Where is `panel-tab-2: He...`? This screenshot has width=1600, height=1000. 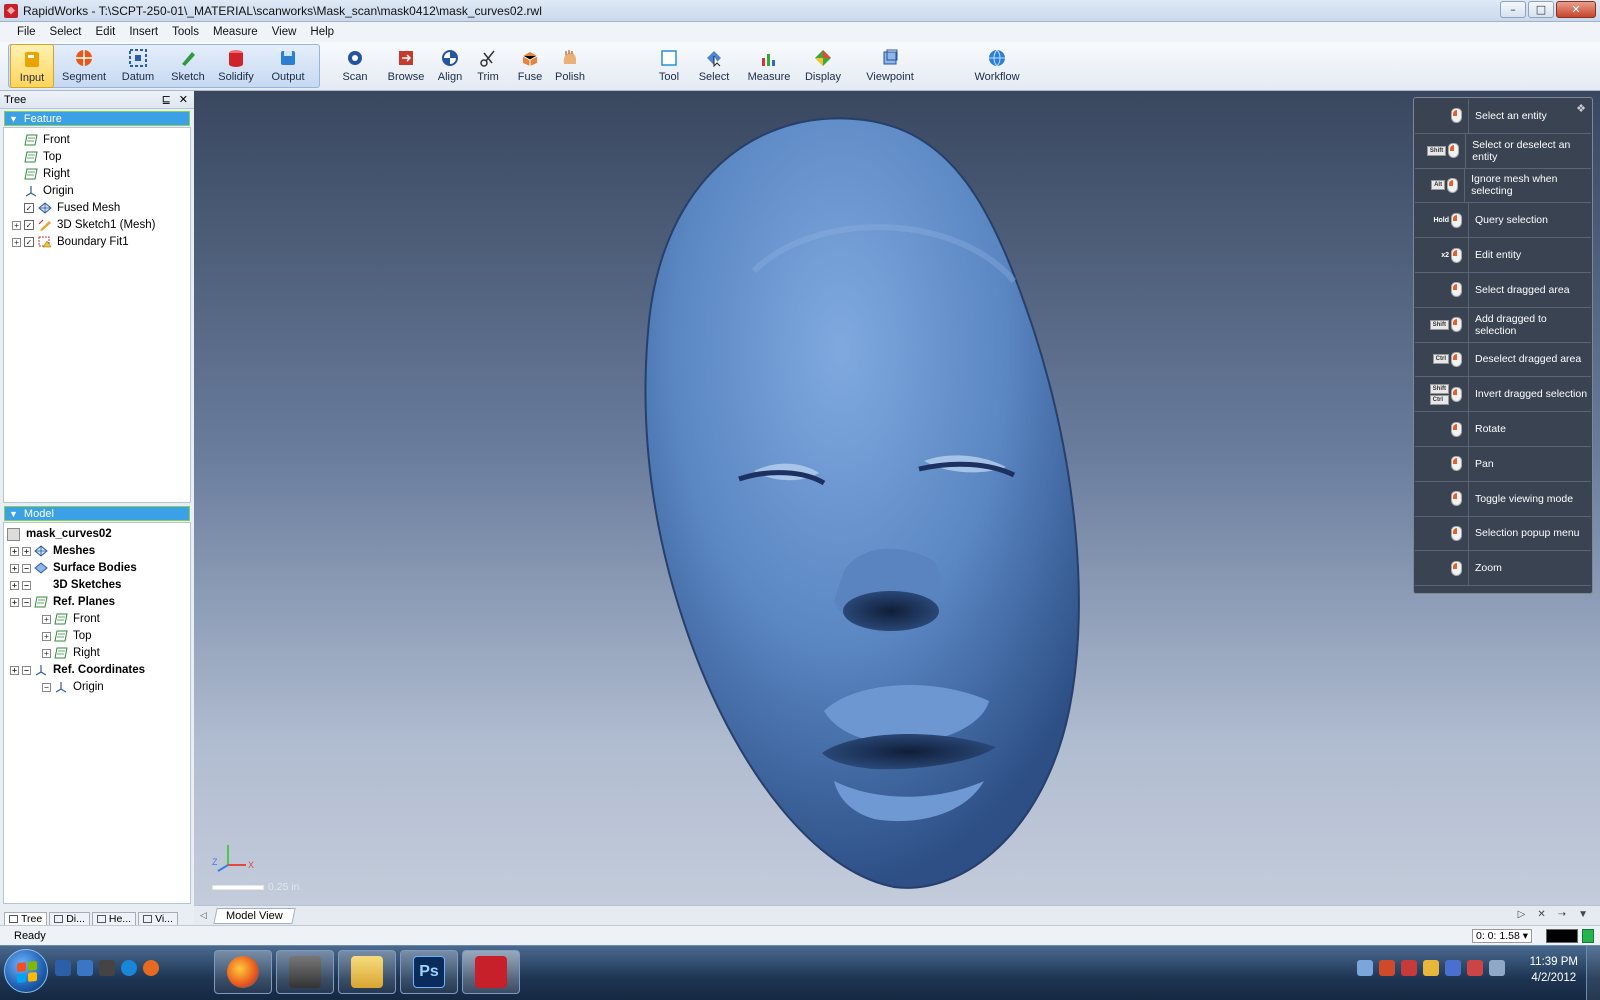 panel-tab-2: He... is located at coordinates (114, 919).